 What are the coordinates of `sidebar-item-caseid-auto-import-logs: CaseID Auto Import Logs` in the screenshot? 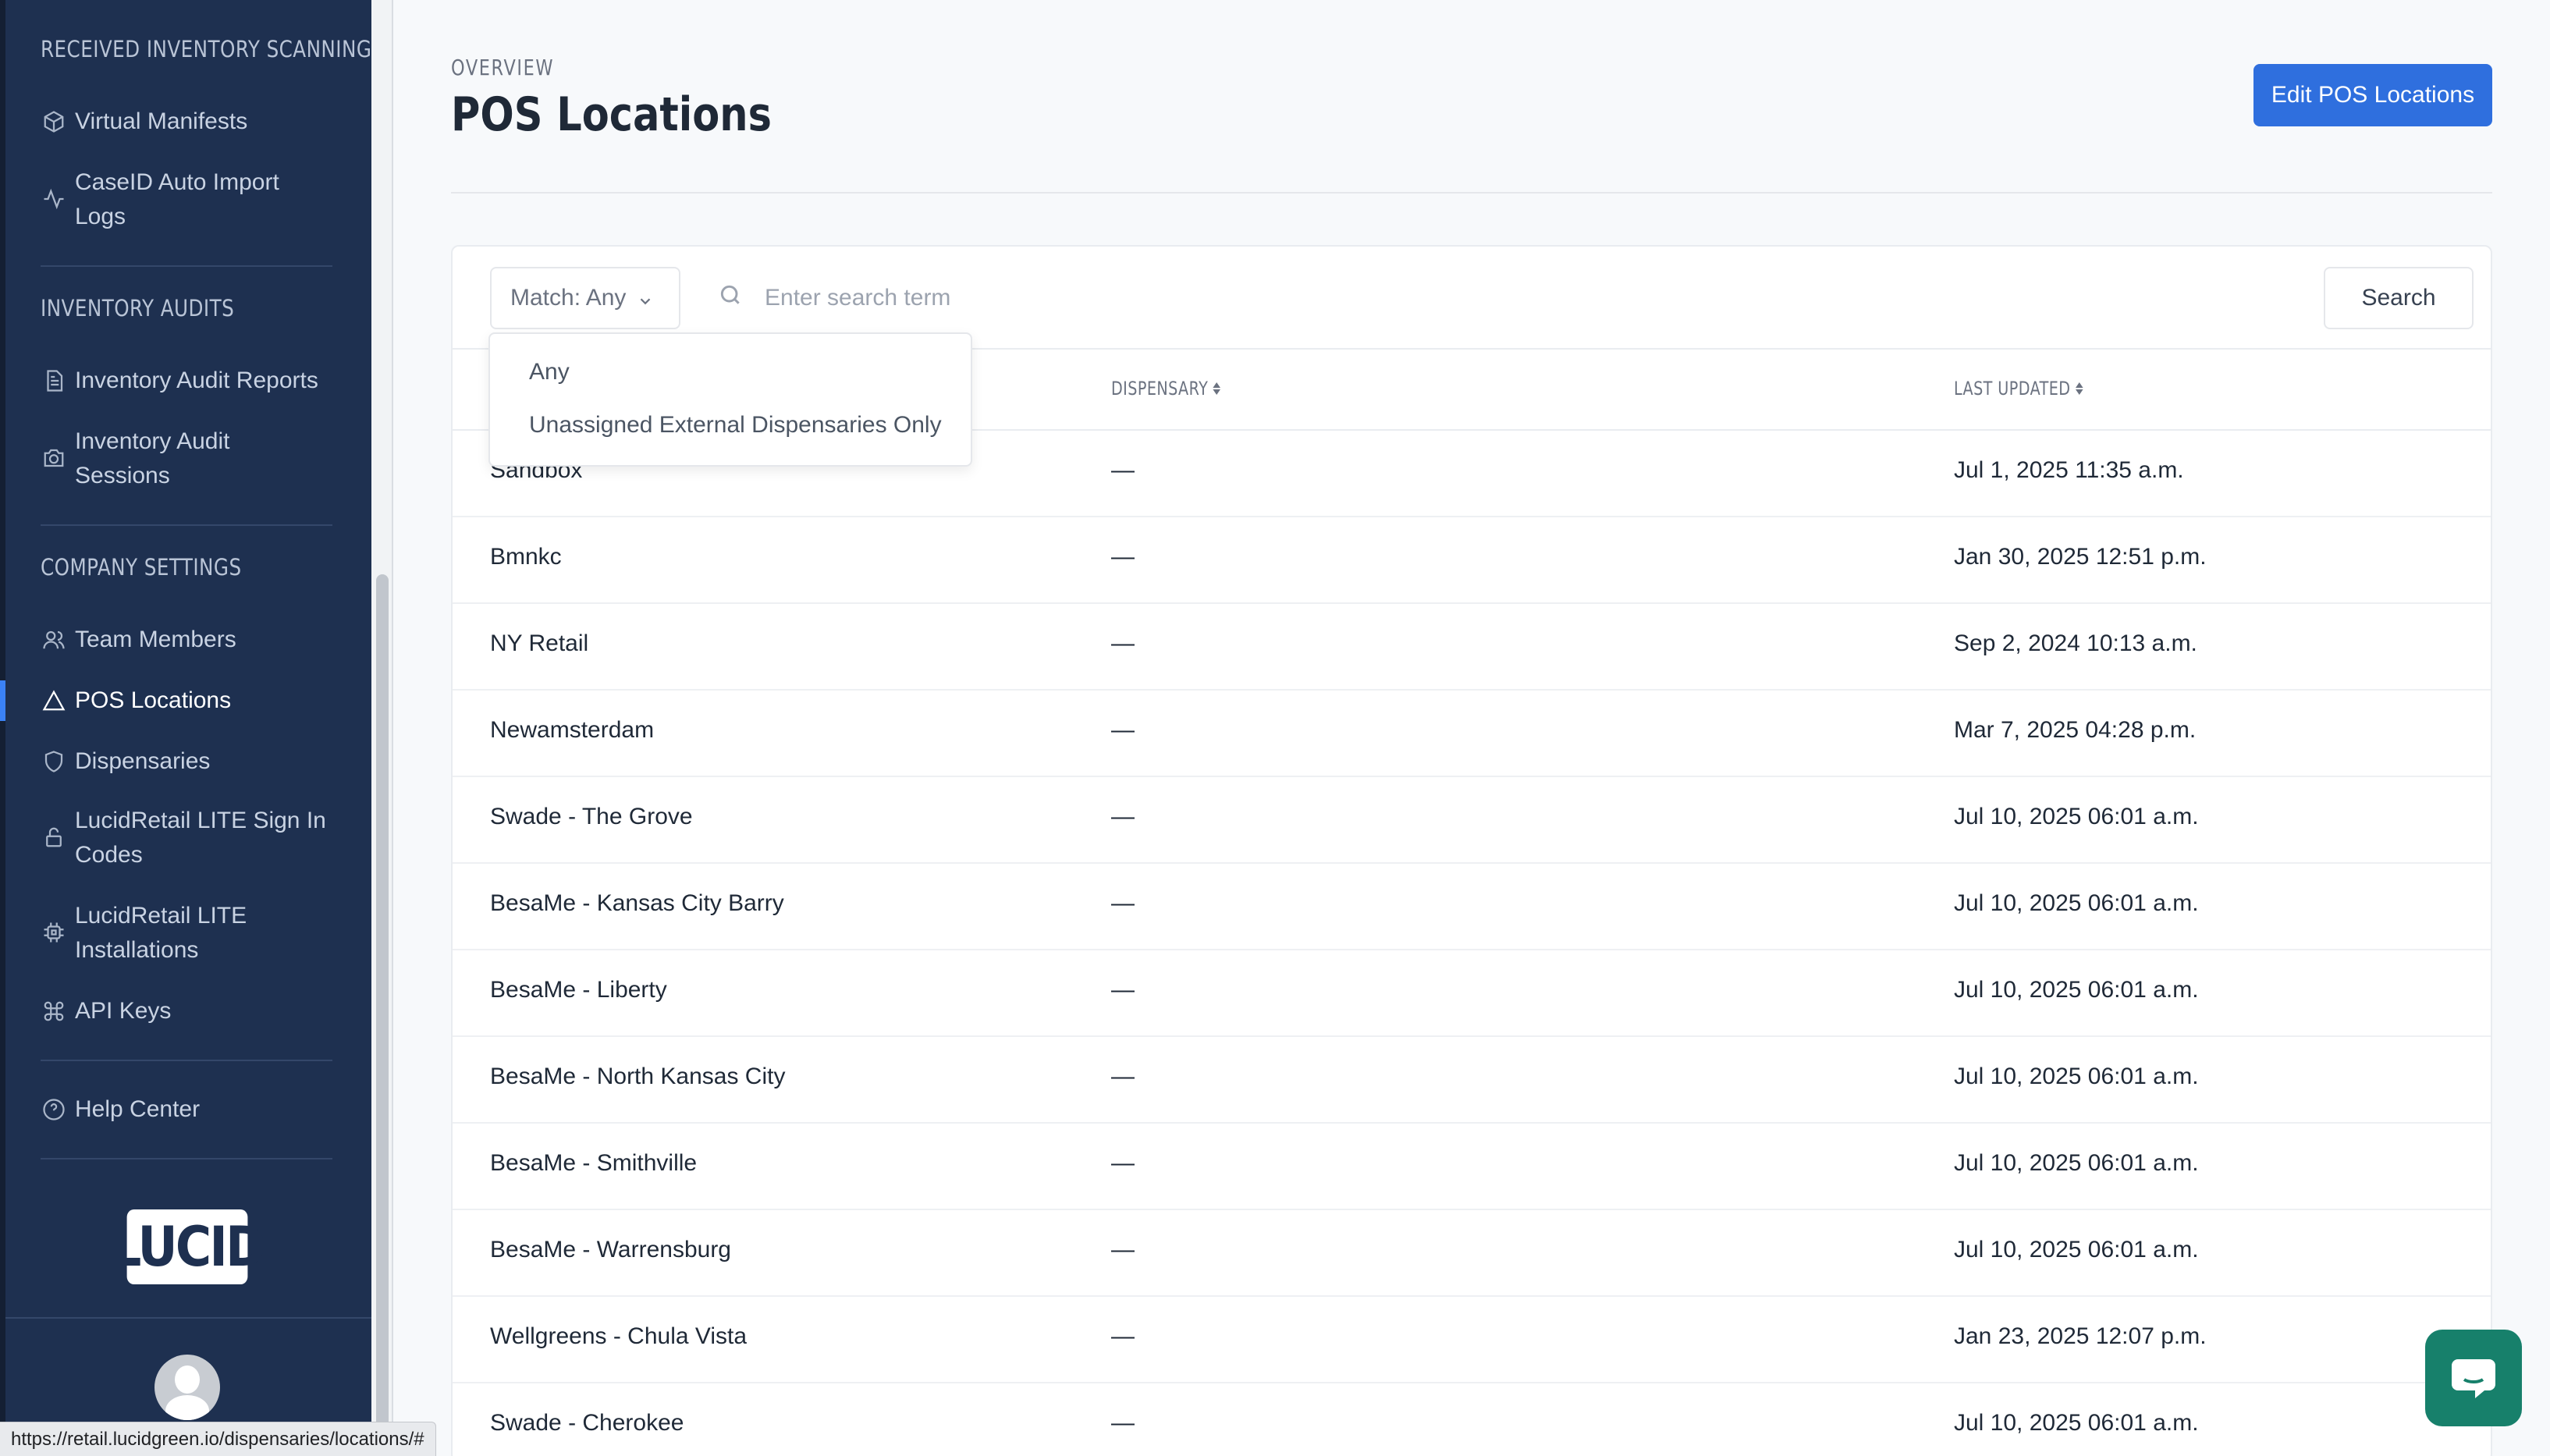 It's located at (189, 200).